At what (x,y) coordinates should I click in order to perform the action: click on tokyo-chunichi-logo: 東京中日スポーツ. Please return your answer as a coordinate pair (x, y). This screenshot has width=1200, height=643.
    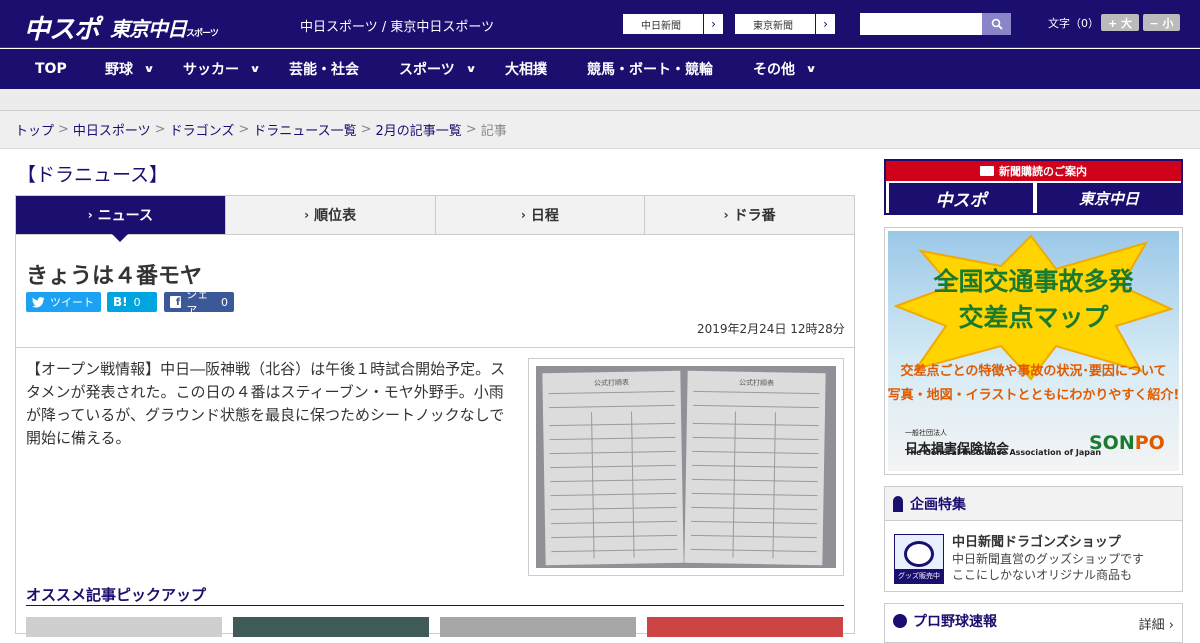
    Looking at the image, I should click on (164, 27).